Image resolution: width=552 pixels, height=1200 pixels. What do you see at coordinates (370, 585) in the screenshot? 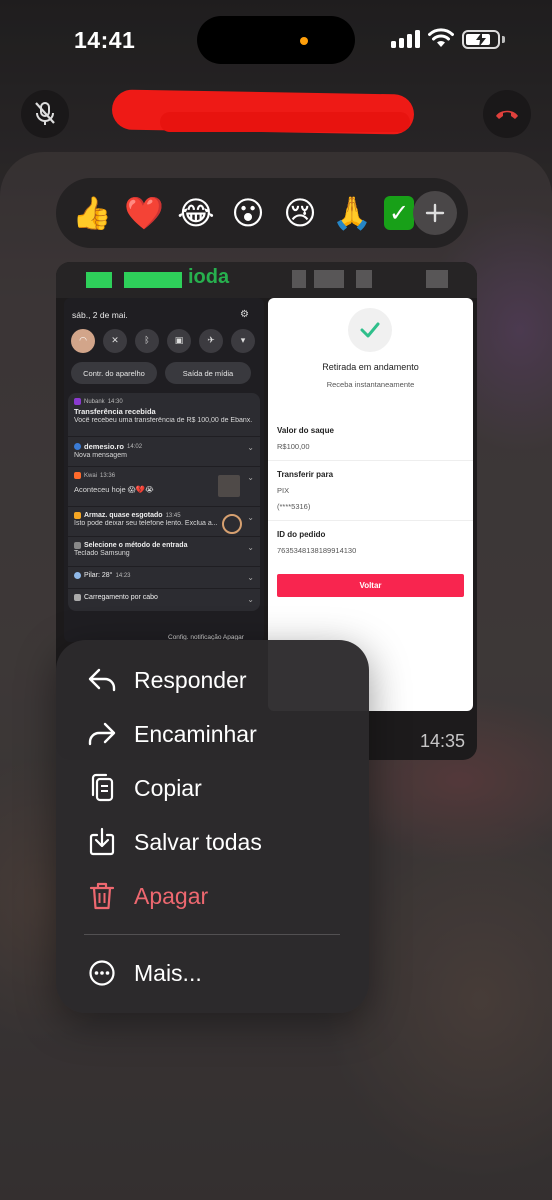
I see `receipt-back-button: Voltar` at bounding box center [370, 585].